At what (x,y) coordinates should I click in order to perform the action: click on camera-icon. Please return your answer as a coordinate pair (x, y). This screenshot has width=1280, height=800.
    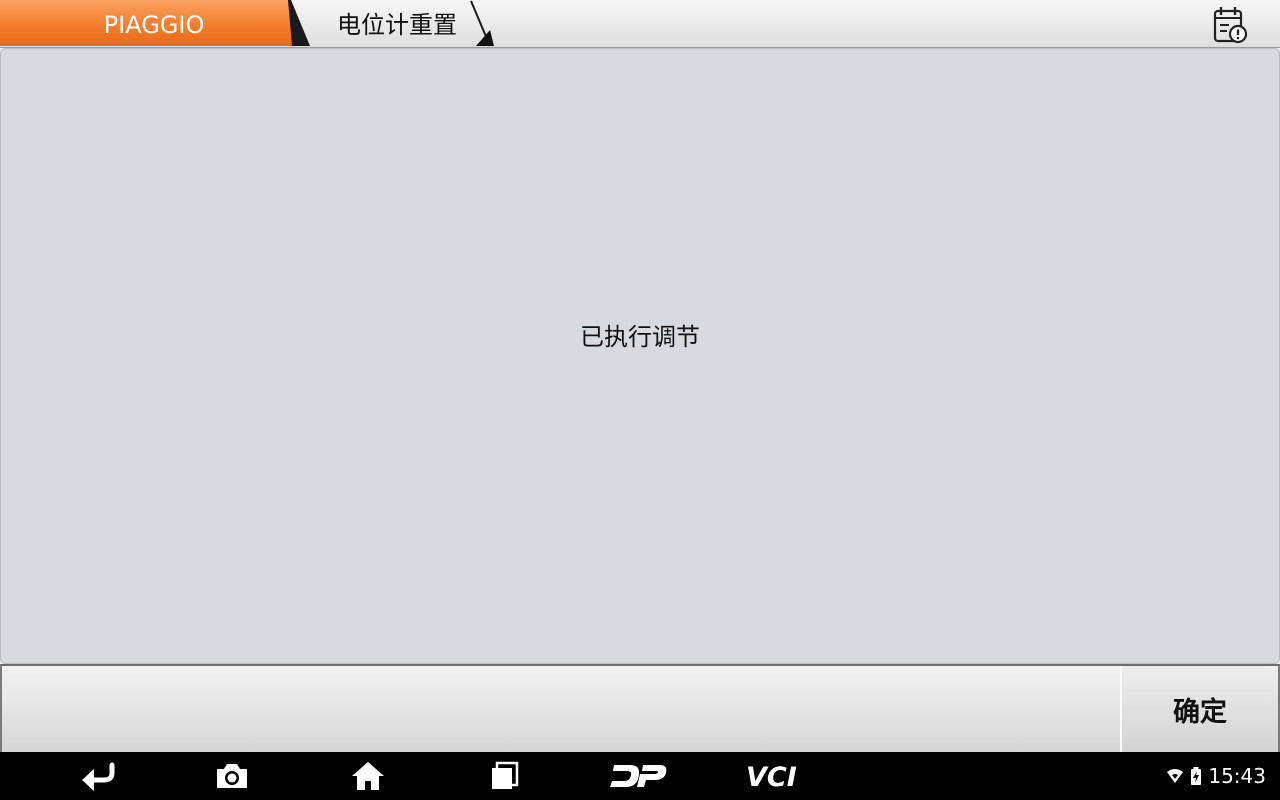
    Looking at the image, I should click on (232, 776).